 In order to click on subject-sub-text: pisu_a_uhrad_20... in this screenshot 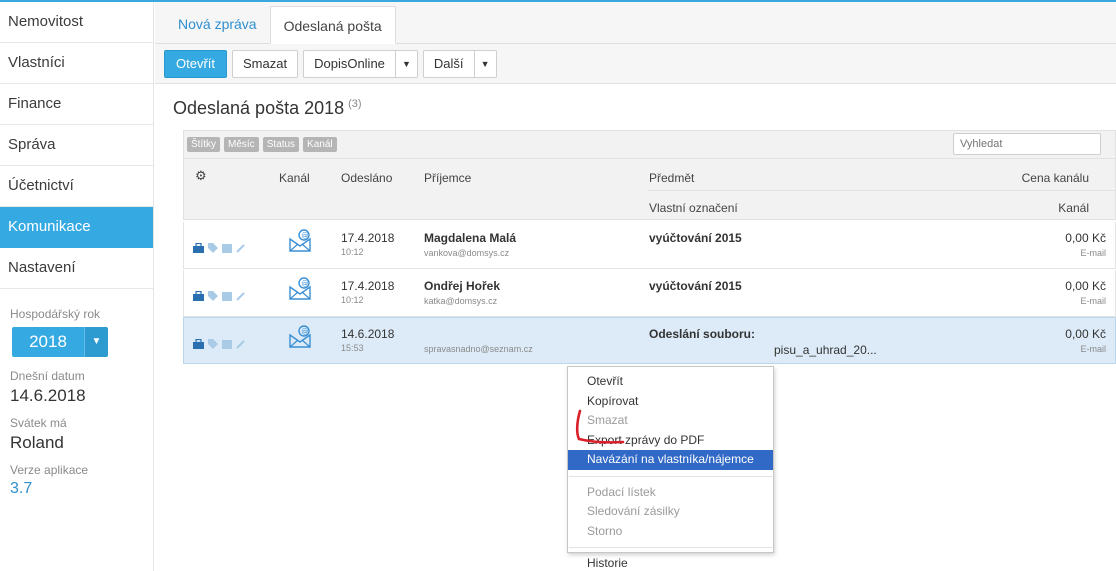, I will do `click(825, 350)`.